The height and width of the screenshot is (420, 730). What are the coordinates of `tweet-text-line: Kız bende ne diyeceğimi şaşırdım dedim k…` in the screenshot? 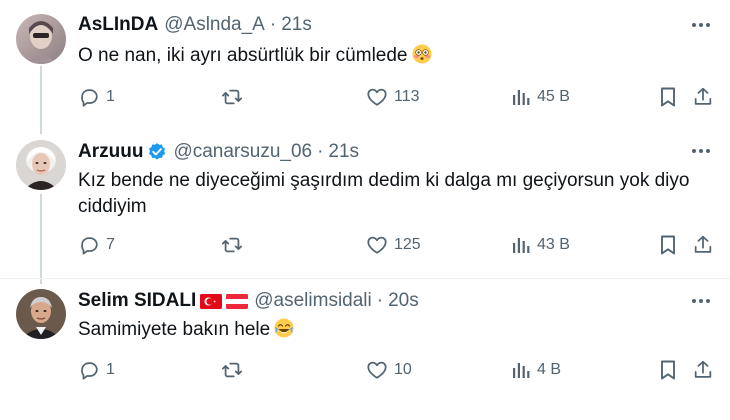 It's located at (384, 180).